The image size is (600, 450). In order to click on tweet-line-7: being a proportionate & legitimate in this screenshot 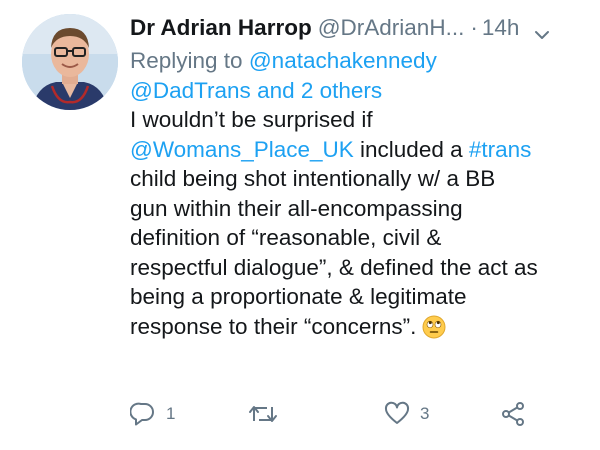, I will do `click(298, 296)`.